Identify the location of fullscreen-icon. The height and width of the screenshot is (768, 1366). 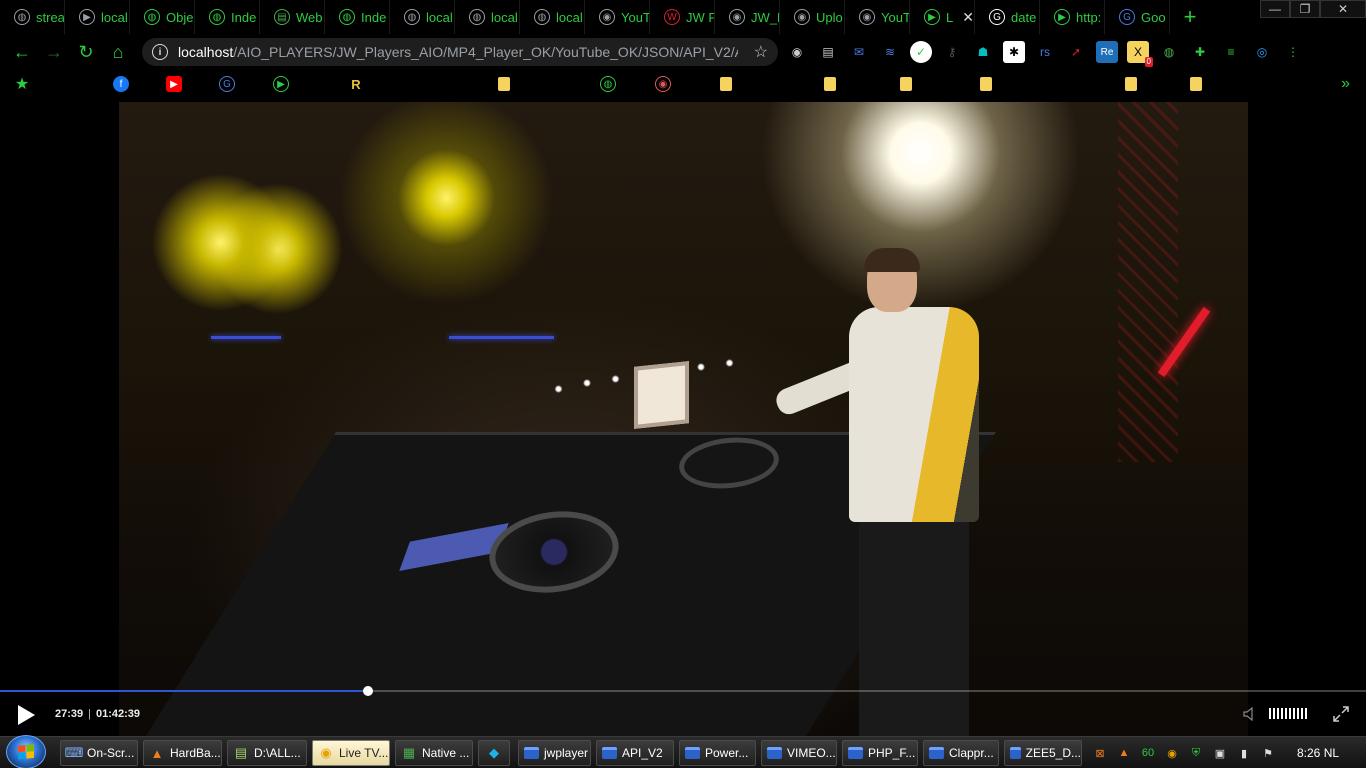
(1341, 714).